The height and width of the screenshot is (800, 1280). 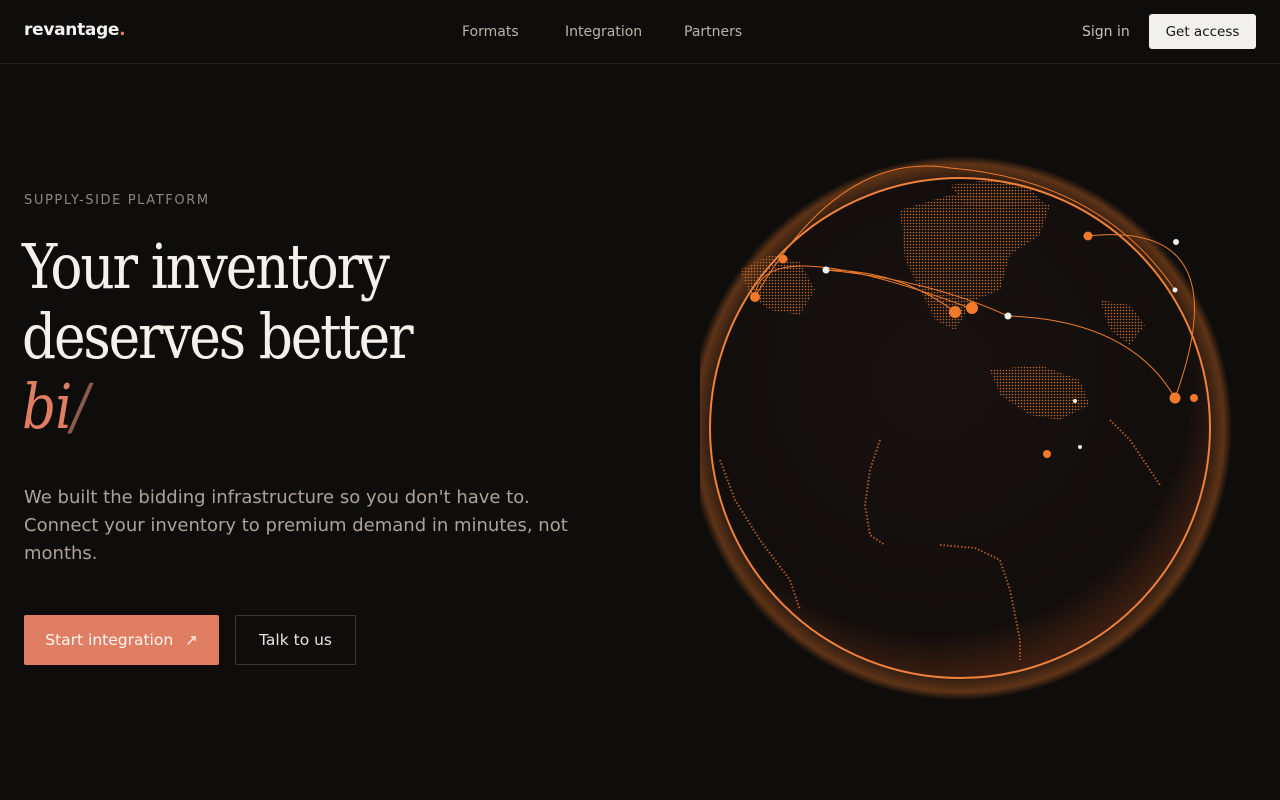 I want to click on brand-logo: revantage., so click(x=75, y=30).